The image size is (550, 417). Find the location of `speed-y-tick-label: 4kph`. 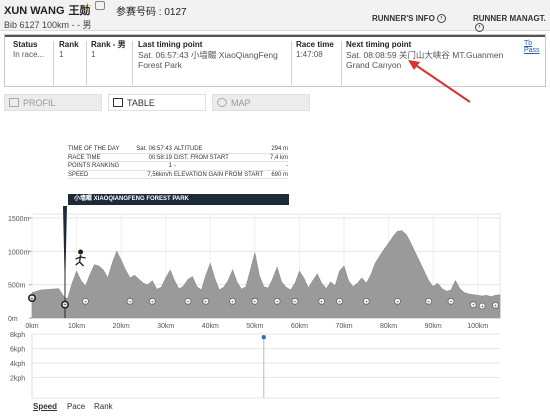

speed-y-tick-label: 4kph is located at coordinates (17, 364).